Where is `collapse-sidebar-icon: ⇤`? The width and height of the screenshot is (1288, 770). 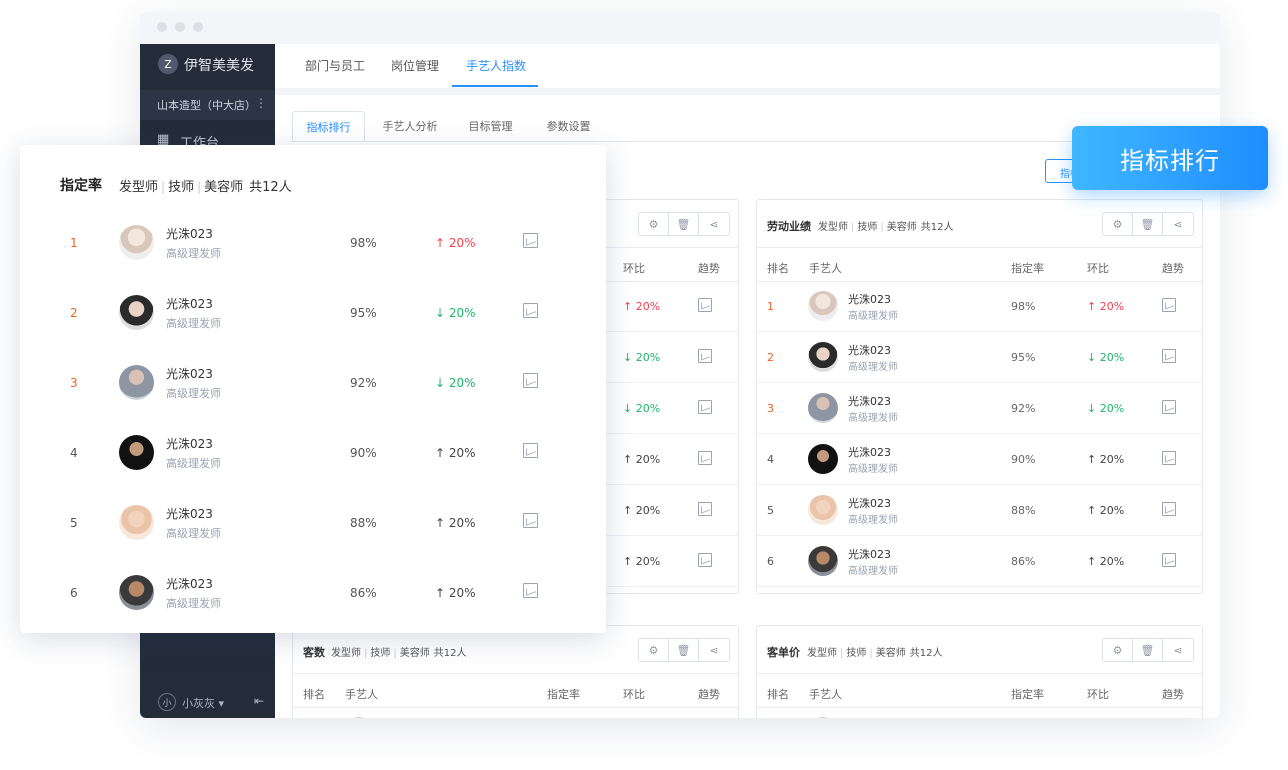 collapse-sidebar-icon: ⇤ is located at coordinates (259, 701).